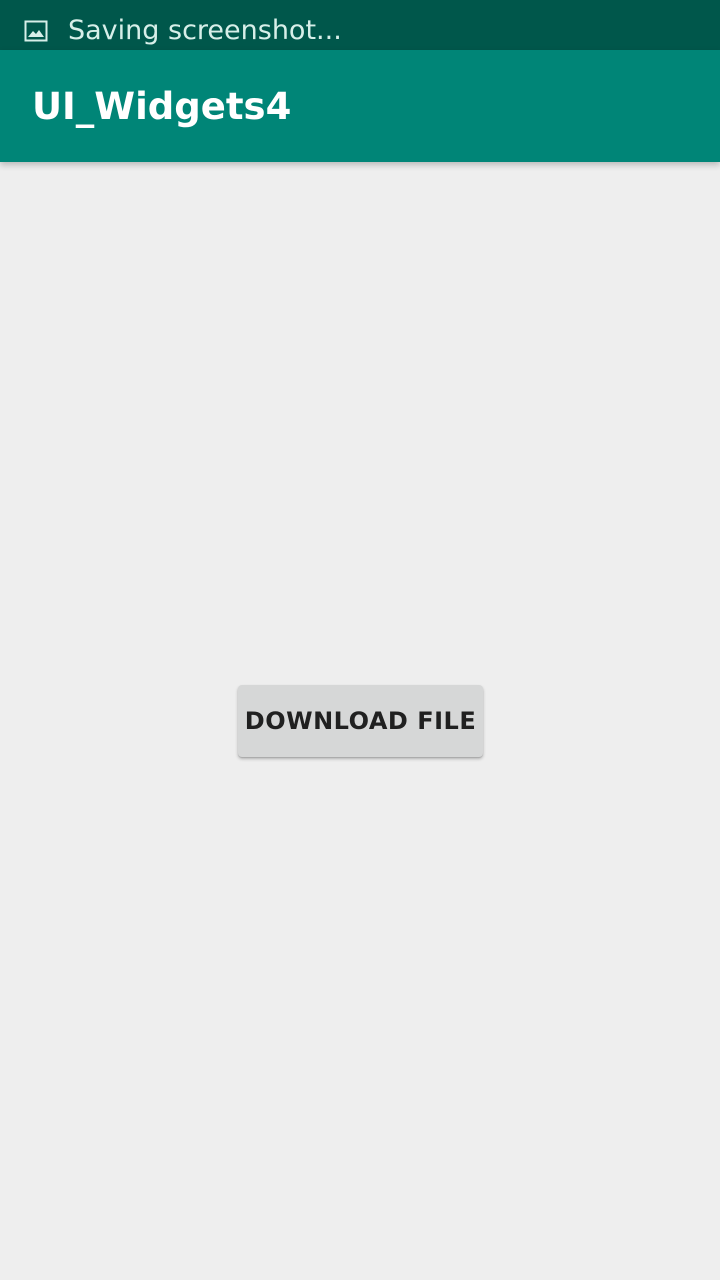 The image size is (720, 1280). Describe the element at coordinates (162, 106) in the screenshot. I see `app-title: UI_Widgets4` at that location.